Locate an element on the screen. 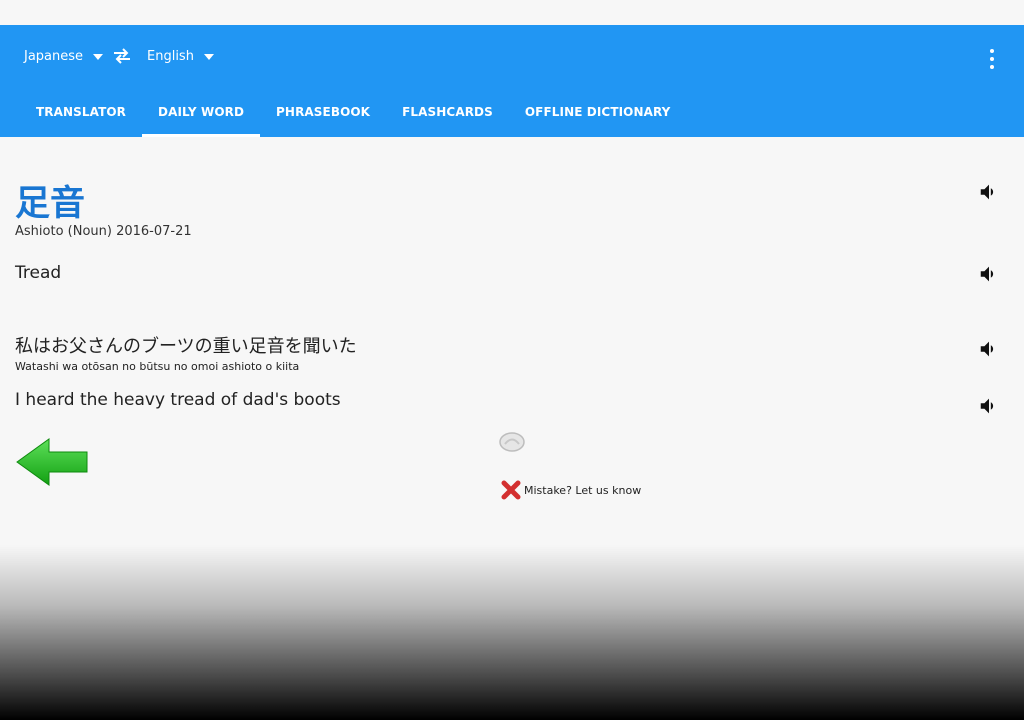 This screenshot has width=1024, height=720. red-x-icon is located at coordinates (511, 490).